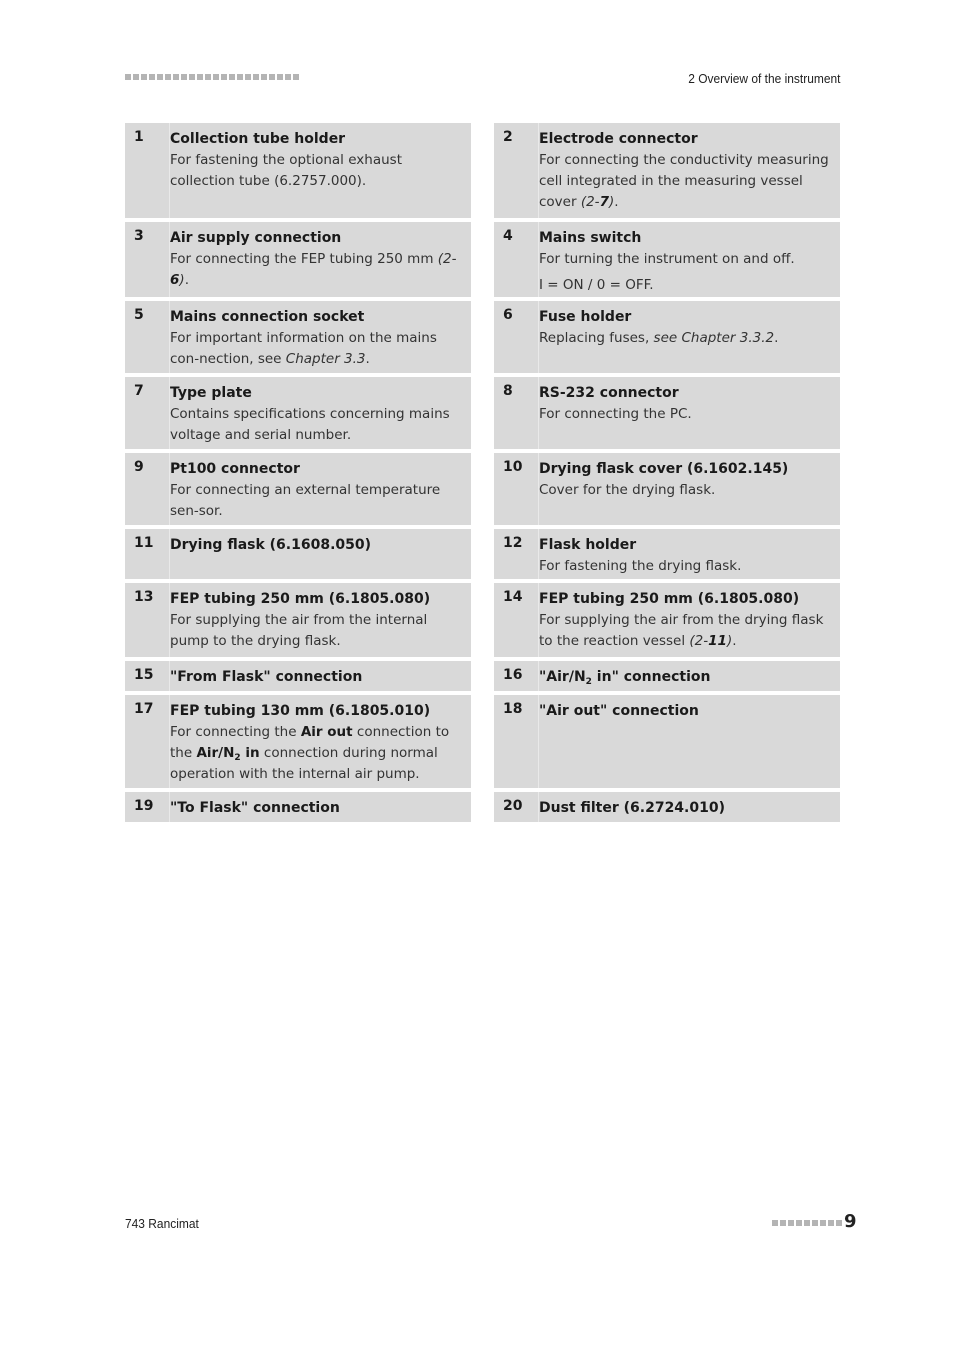 This screenshot has height=1350, width=954. Describe the element at coordinates (235, 732) in the screenshot. I see `text-run: For connecting the` at that location.